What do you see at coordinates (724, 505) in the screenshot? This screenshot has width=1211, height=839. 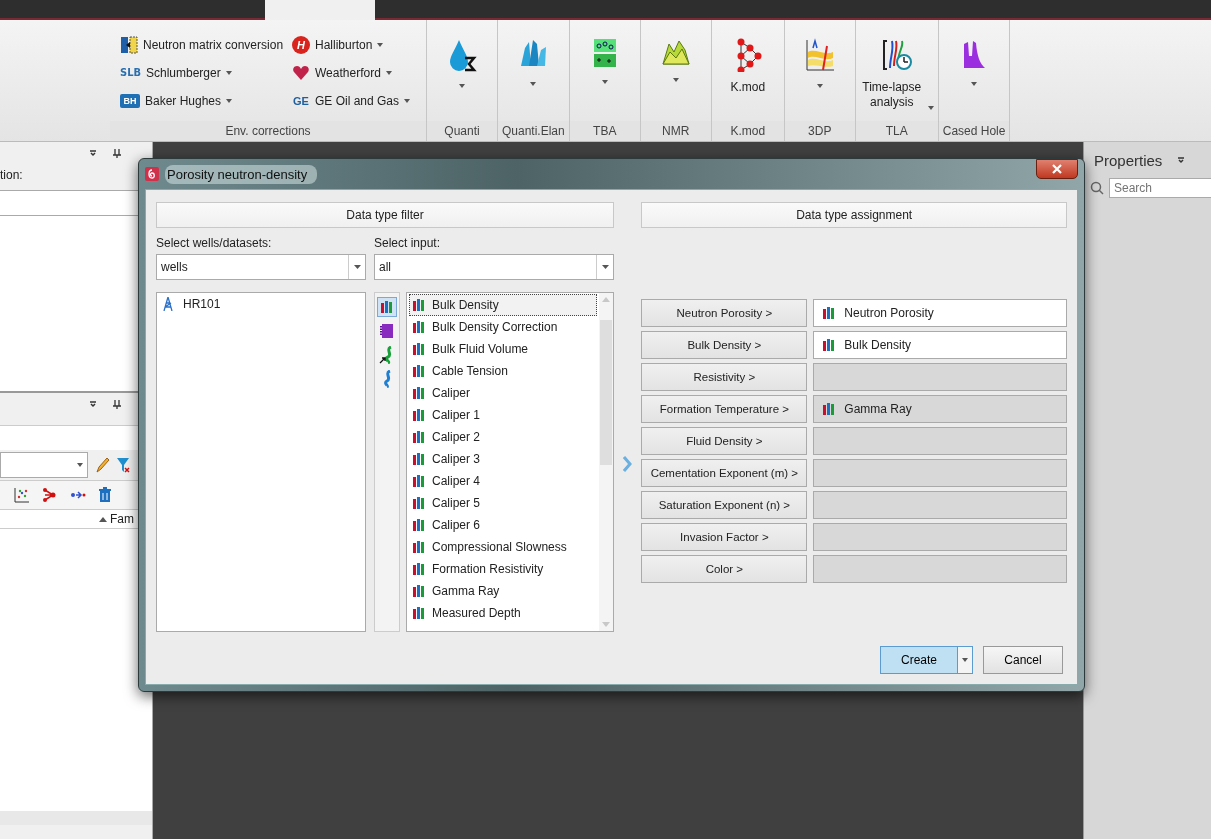 I see `assign-button: Saturation Exponent (n) >` at bounding box center [724, 505].